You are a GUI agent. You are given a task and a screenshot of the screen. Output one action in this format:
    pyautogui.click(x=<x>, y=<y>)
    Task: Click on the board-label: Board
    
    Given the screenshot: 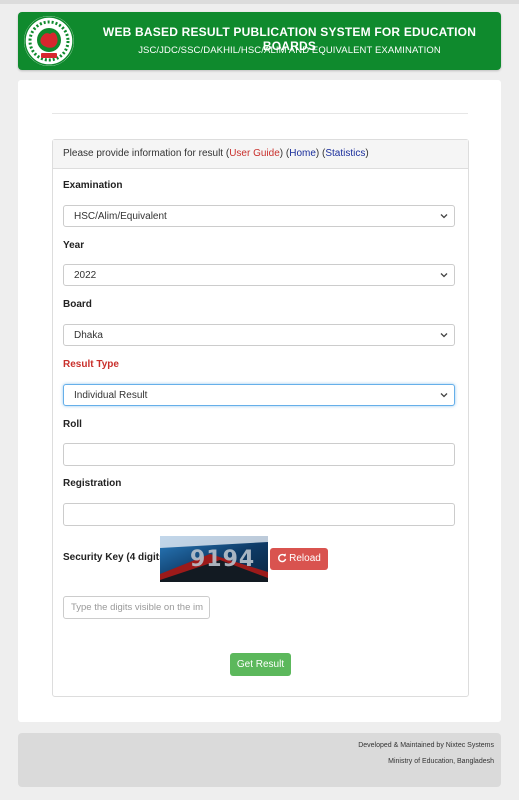 What is the action you would take?
    pyautogui.click(x=77, y=304)
    